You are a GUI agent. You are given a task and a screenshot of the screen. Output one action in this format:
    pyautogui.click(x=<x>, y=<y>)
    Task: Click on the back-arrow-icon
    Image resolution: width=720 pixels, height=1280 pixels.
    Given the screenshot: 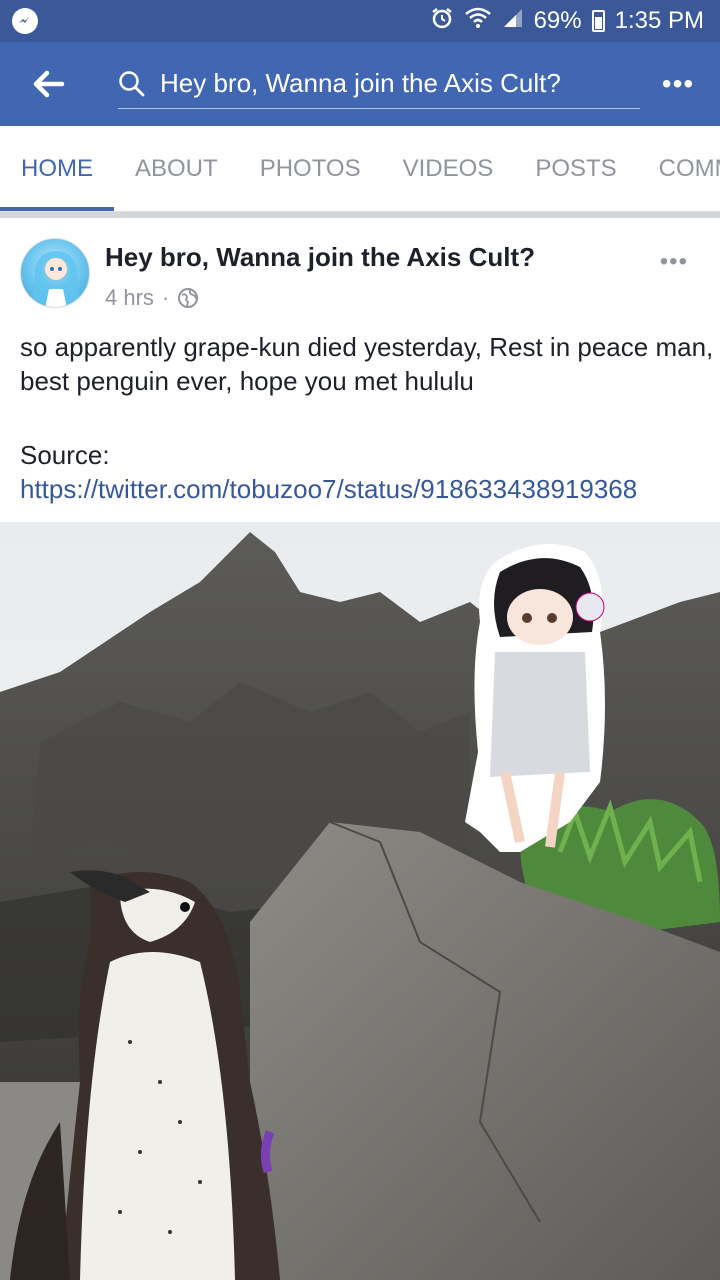 What is the action you would take?
    pyautogui.click(x=49, y=84)
    